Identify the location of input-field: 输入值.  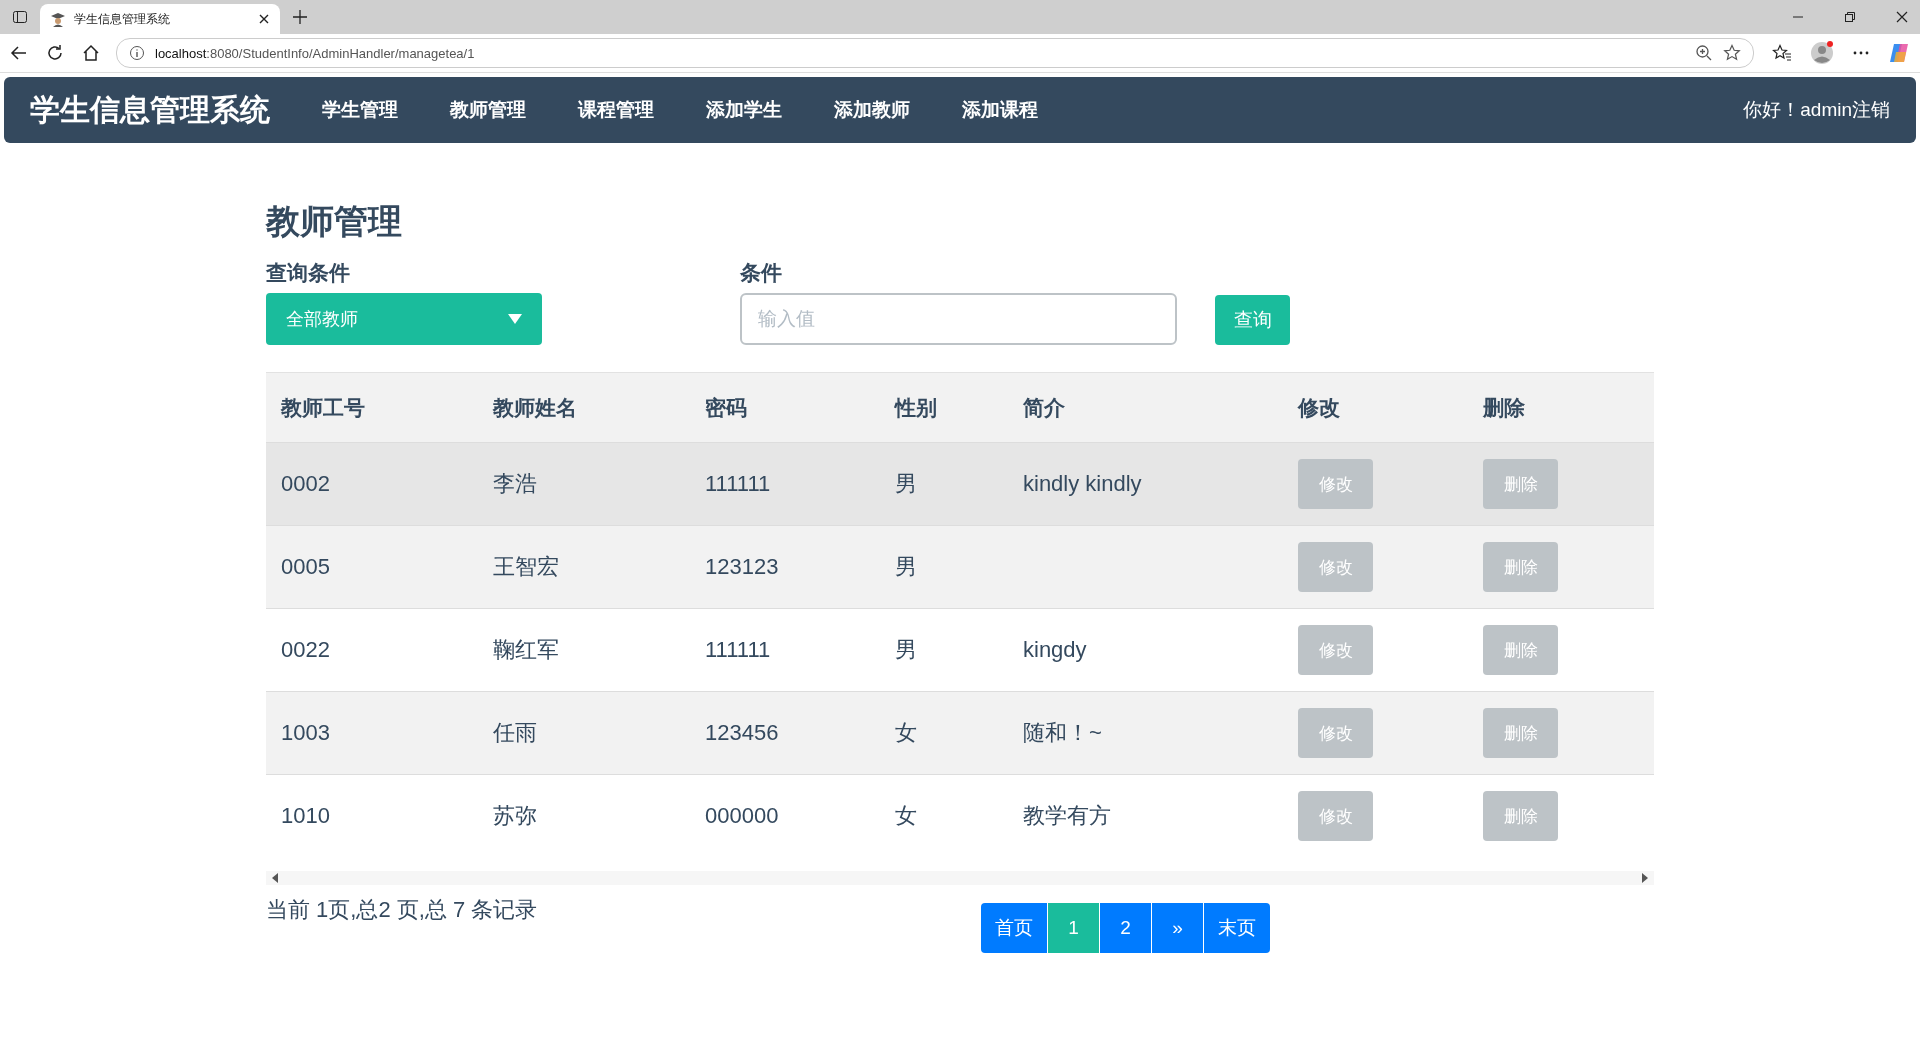
(958, 319).